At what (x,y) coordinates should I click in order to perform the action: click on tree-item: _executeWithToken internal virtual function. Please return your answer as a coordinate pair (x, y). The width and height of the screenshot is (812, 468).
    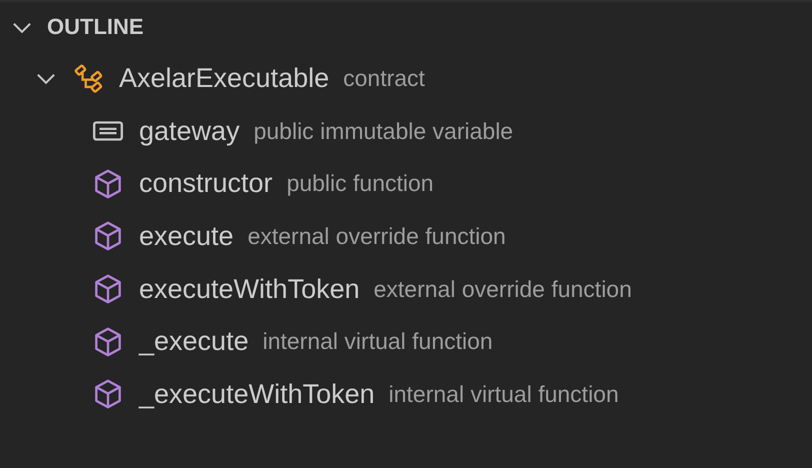
    Looking at the image, I should click on (406, 394).